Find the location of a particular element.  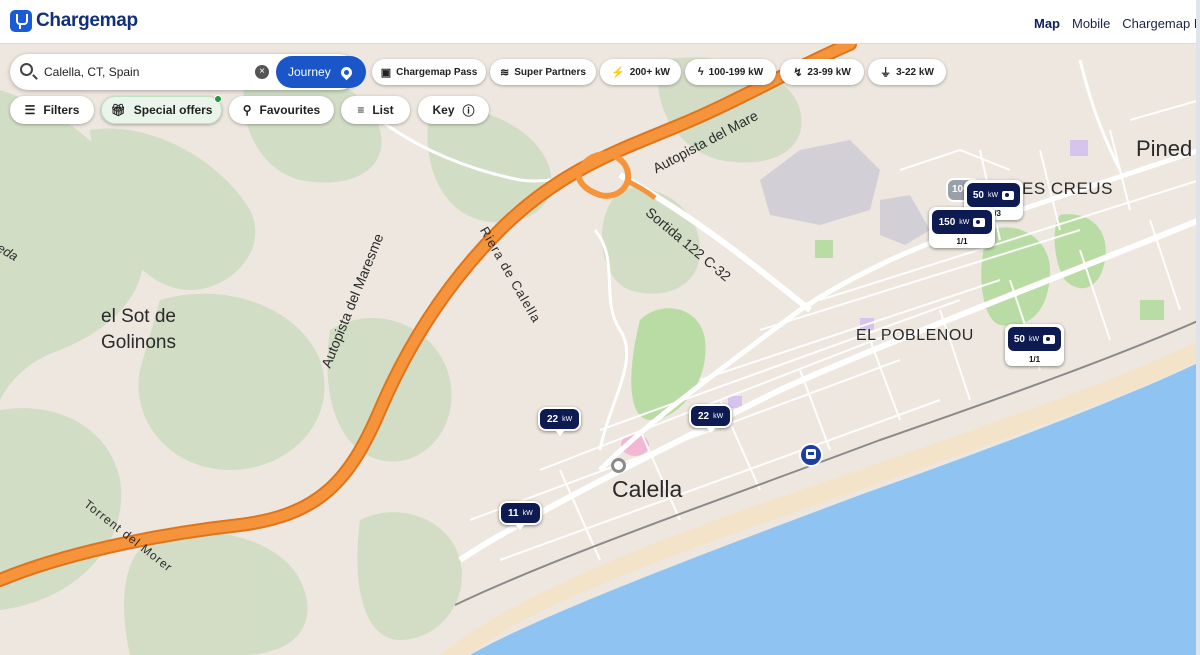

ultra-bolt-icon: ⚡ is located at coordinates (617, 72).